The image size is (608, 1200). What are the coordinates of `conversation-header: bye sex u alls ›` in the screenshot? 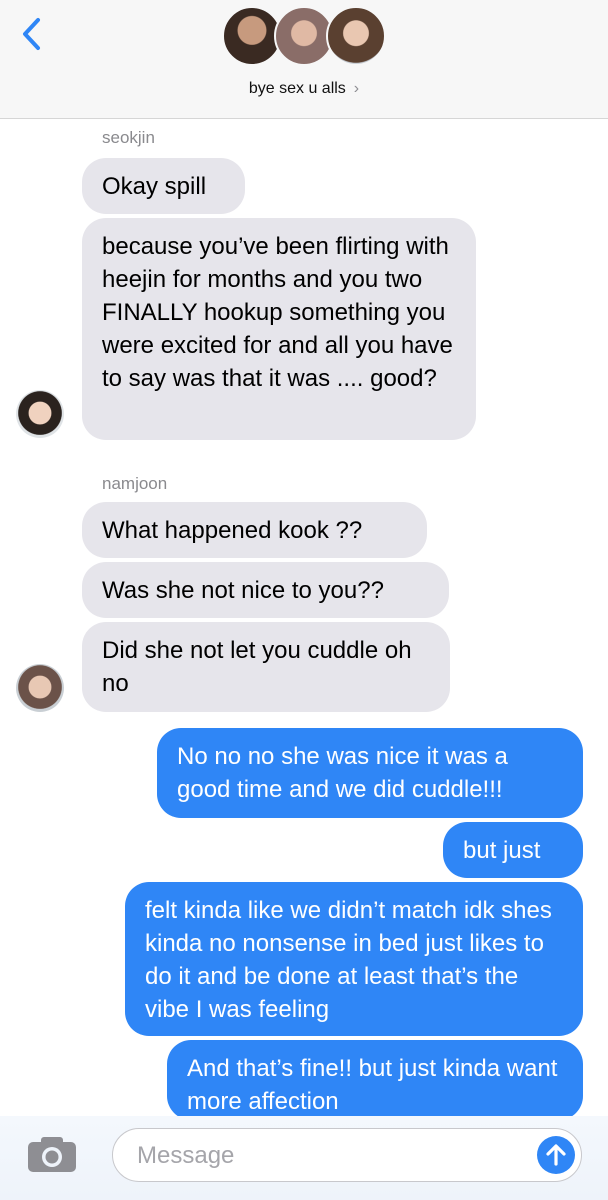 It's located at (304, 59).